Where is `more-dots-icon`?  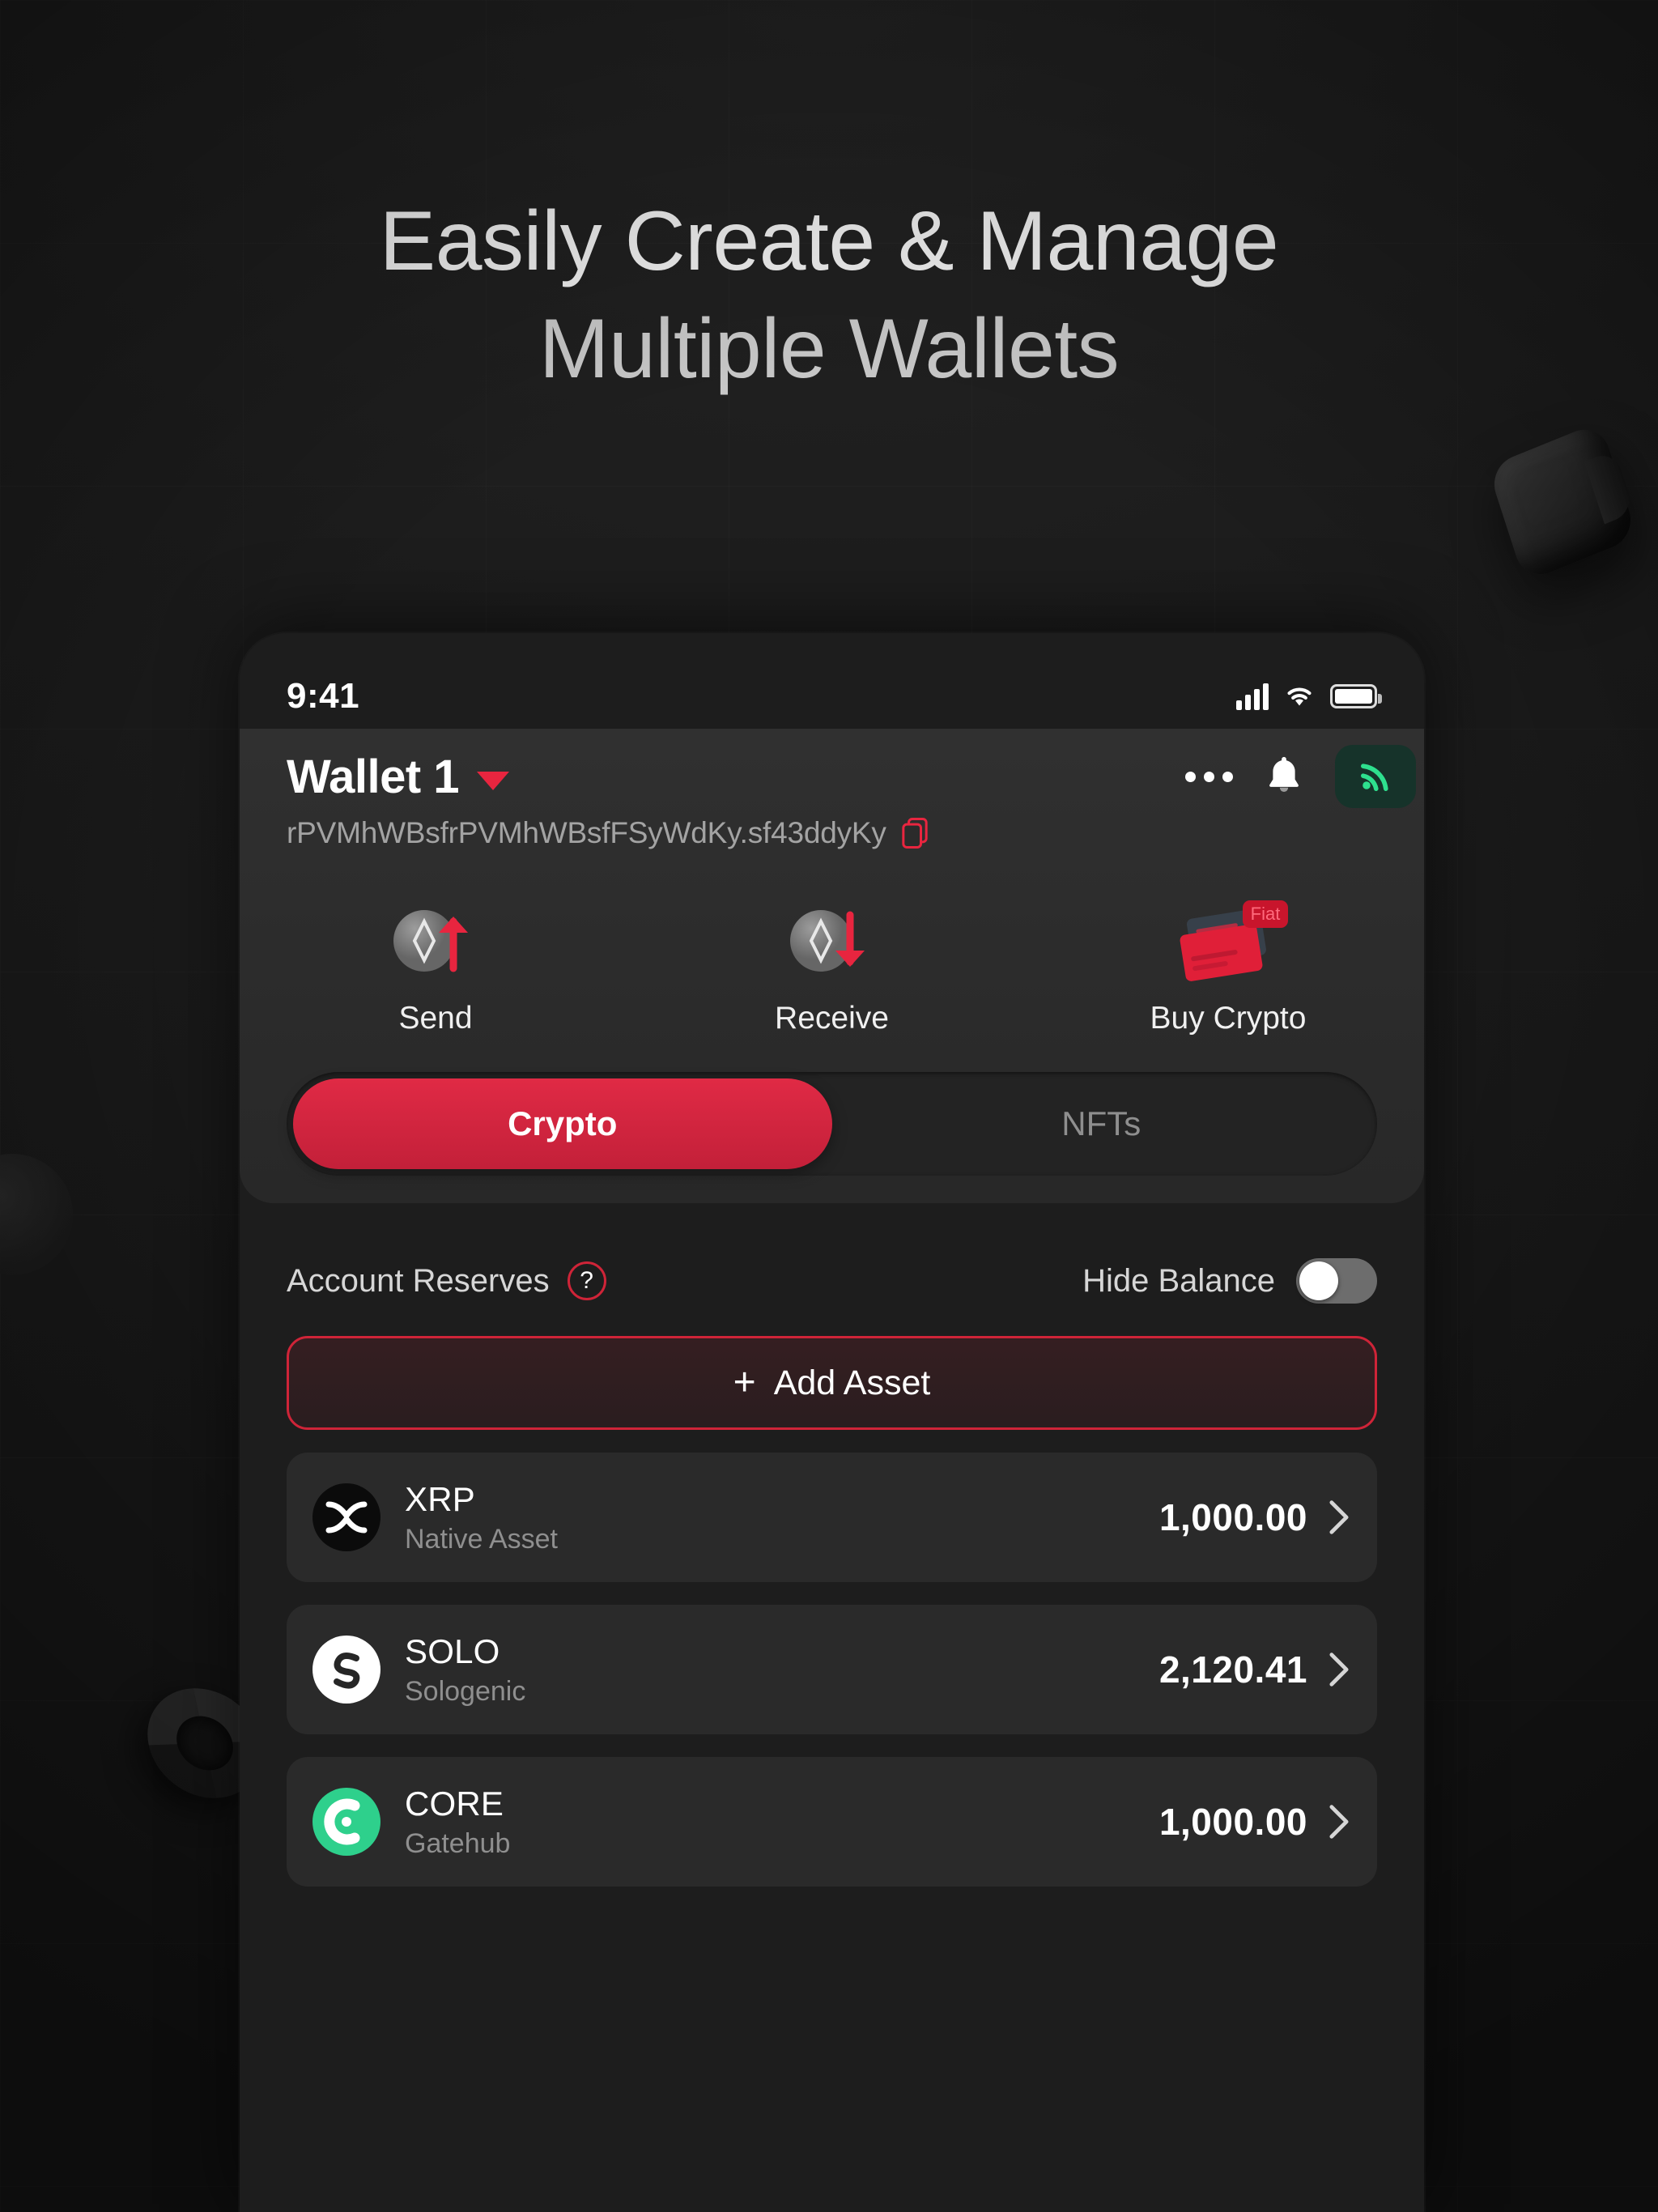 more-dots-icon is located at coordinates (1209, 777).